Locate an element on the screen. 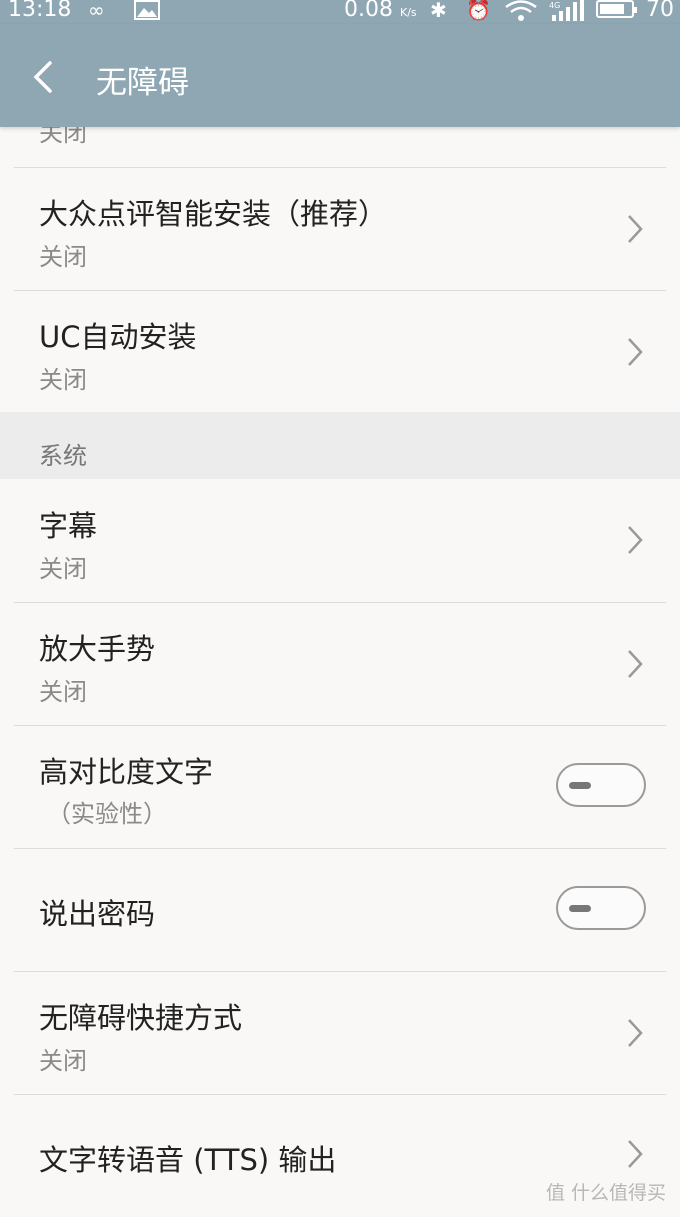  list-item-captions: 字幕 关闭 is located at coordinates (340, 541).